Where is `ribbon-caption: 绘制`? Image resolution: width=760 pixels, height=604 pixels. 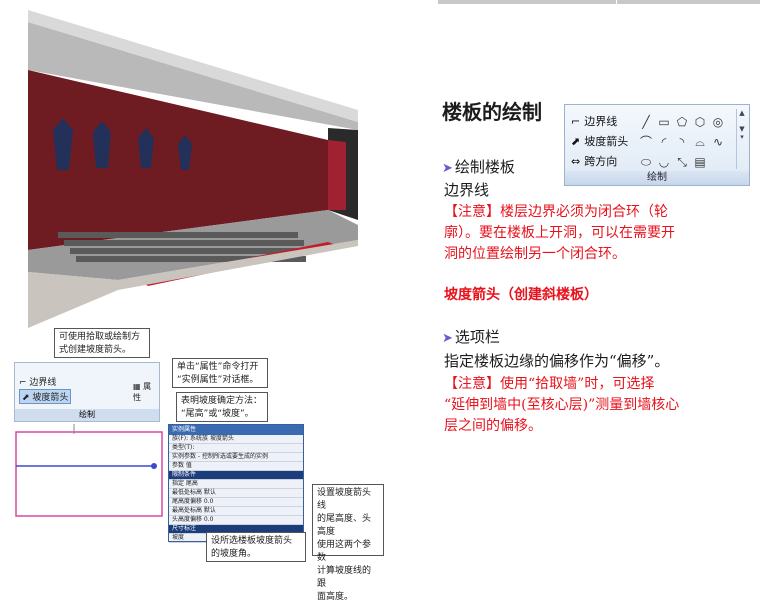 ribbon-caption: 绘制 is located at coordinates (657, 178).